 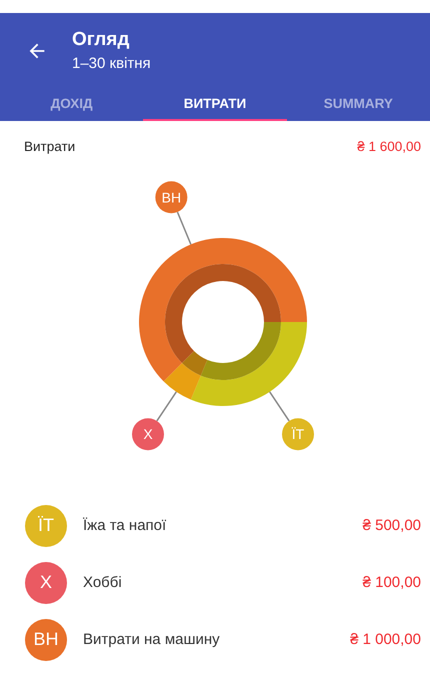 I want to click on summary-amount: ₴ 1 600,00, so click(x=389, y=146).